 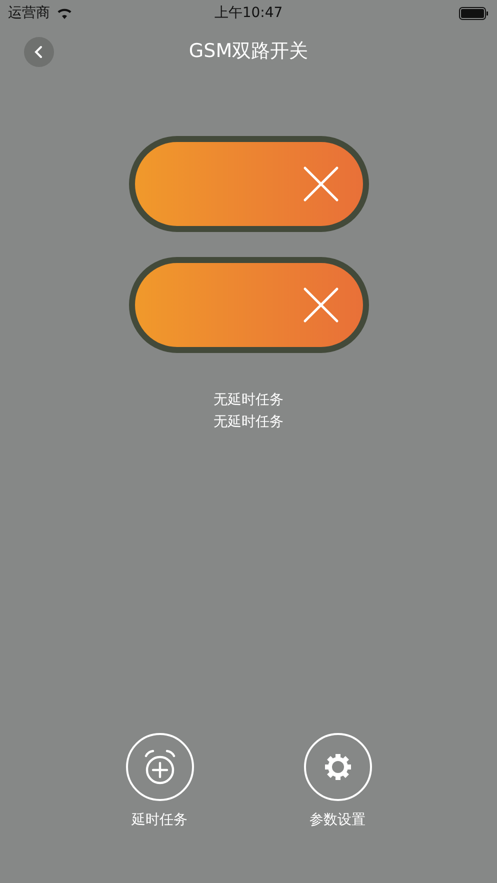 I want to click on clock-time: 上午10:47, so click(x=248, y=13).